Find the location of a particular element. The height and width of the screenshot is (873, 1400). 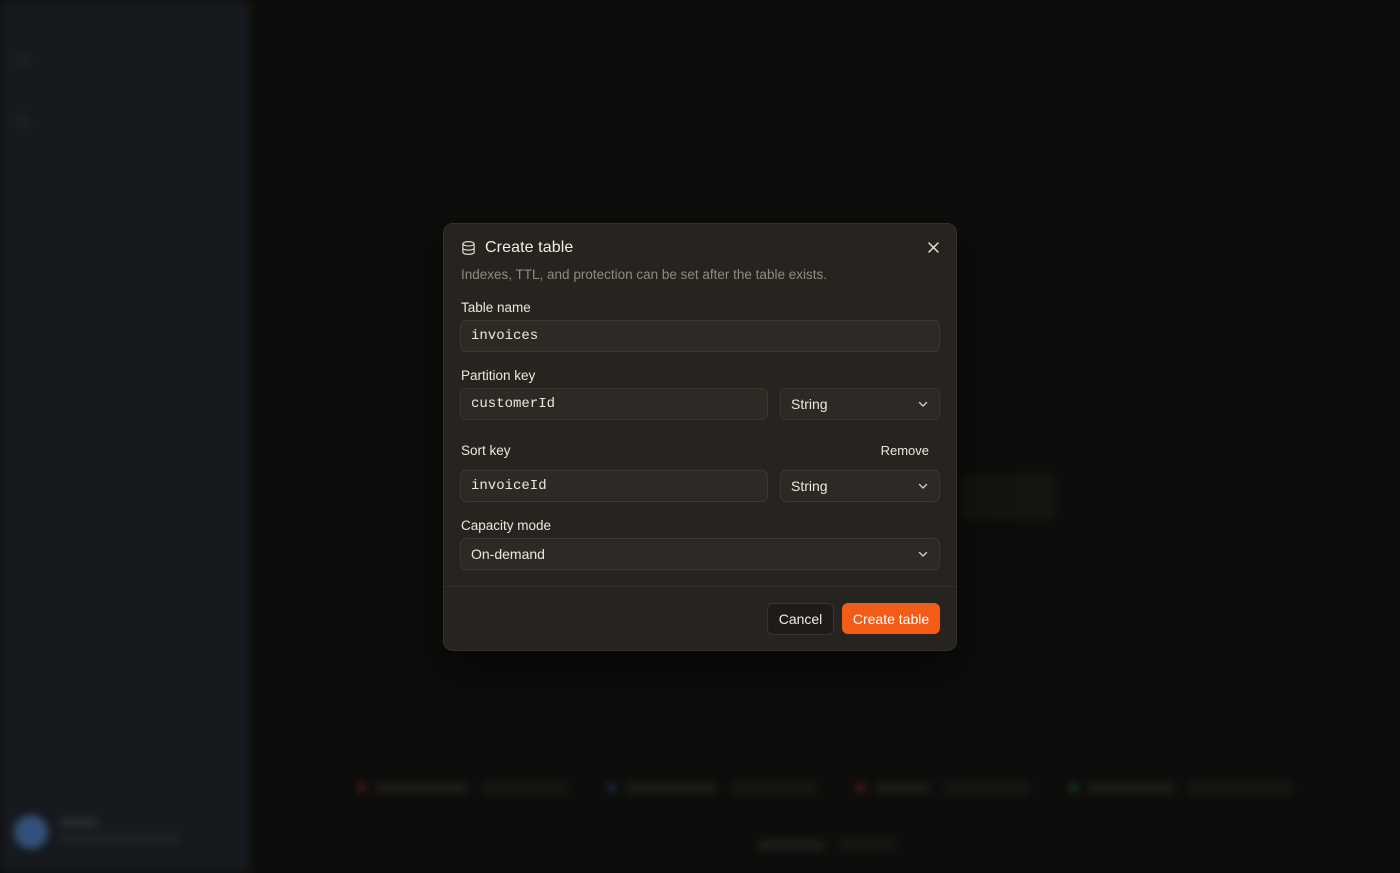

close-button is located at coordinates (933, 247).